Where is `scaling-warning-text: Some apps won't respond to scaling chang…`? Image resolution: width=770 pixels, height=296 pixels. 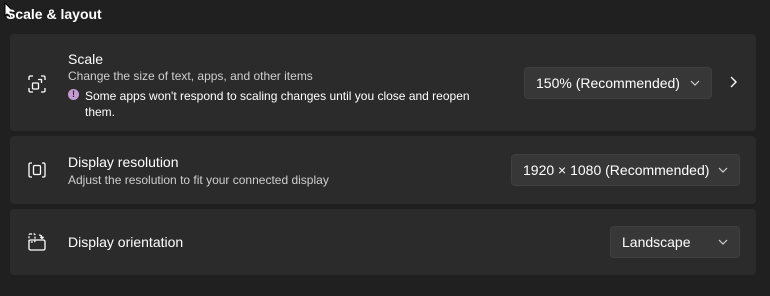 scaling-warning-text: Some apps won't respond to scaling chang… is located at coordinates (277, 104).